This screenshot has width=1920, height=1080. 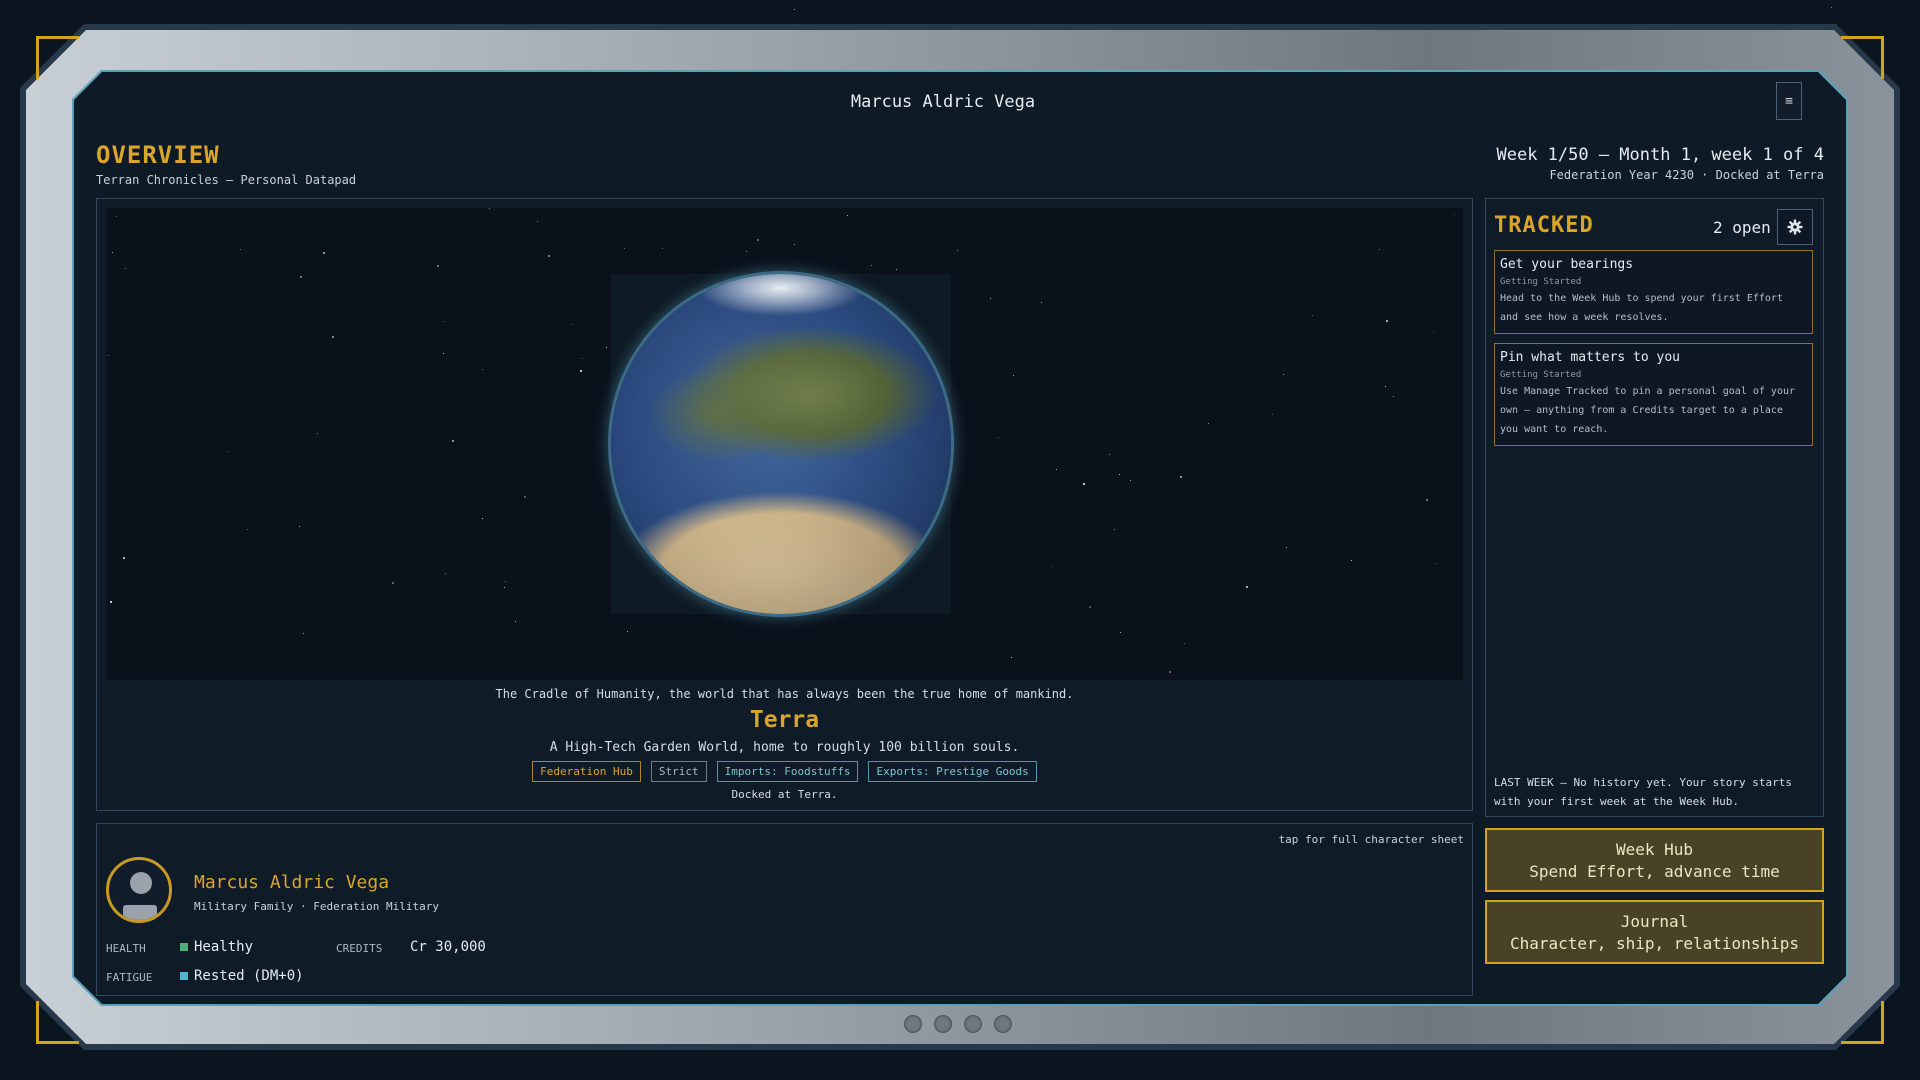 I want to click on character-background: Military Family · Federation Military, so click(x=317, y=906).